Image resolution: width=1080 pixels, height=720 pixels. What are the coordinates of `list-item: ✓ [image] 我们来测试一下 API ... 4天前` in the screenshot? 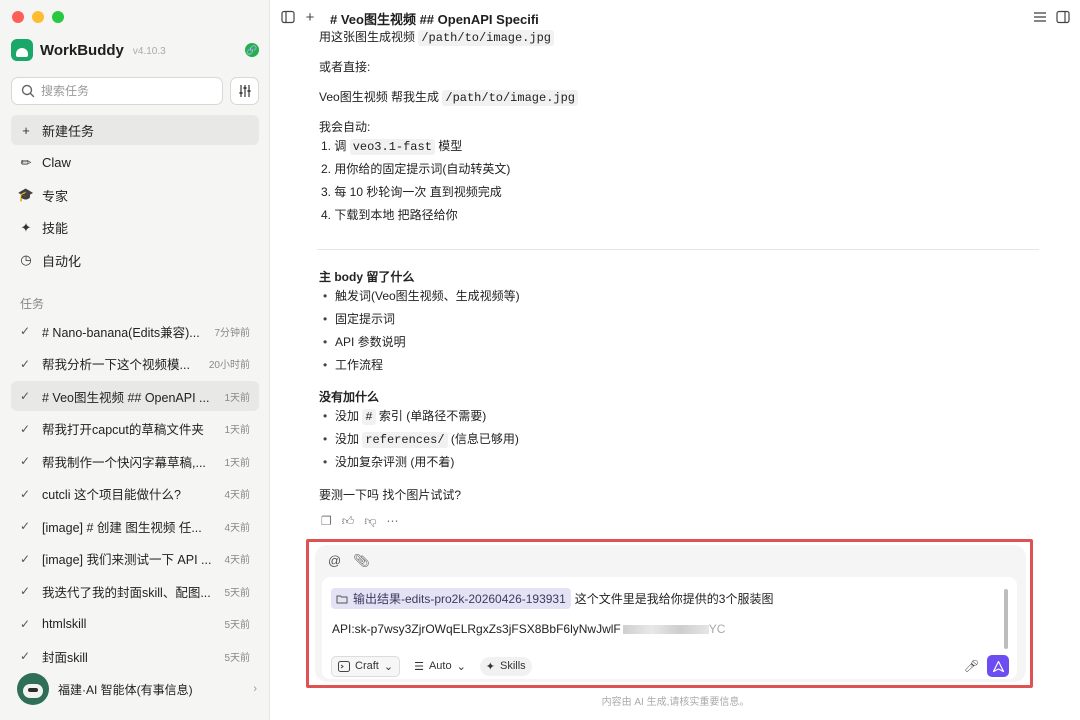 It's located at (135, 559).